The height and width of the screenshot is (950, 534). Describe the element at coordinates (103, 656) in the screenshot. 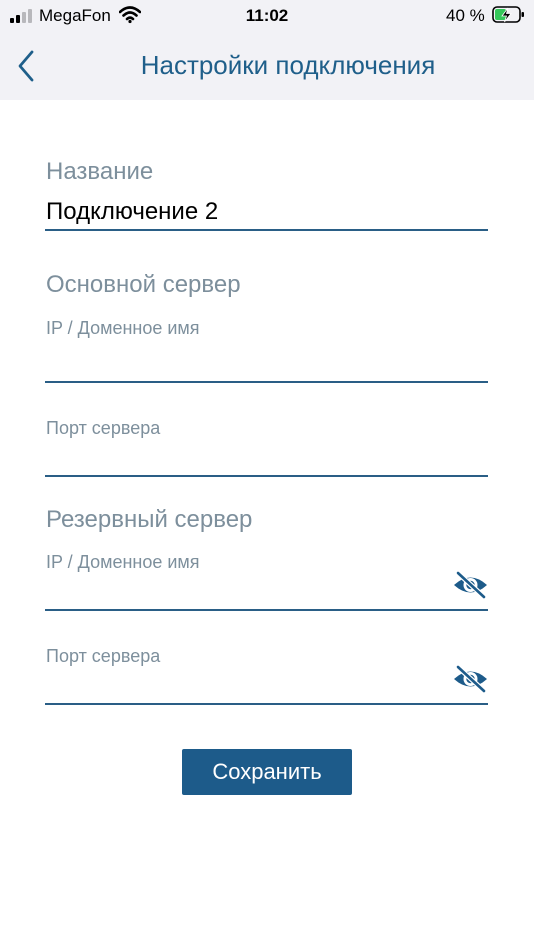

I see `backup-port-placeholder: Порт сервера` at that location.